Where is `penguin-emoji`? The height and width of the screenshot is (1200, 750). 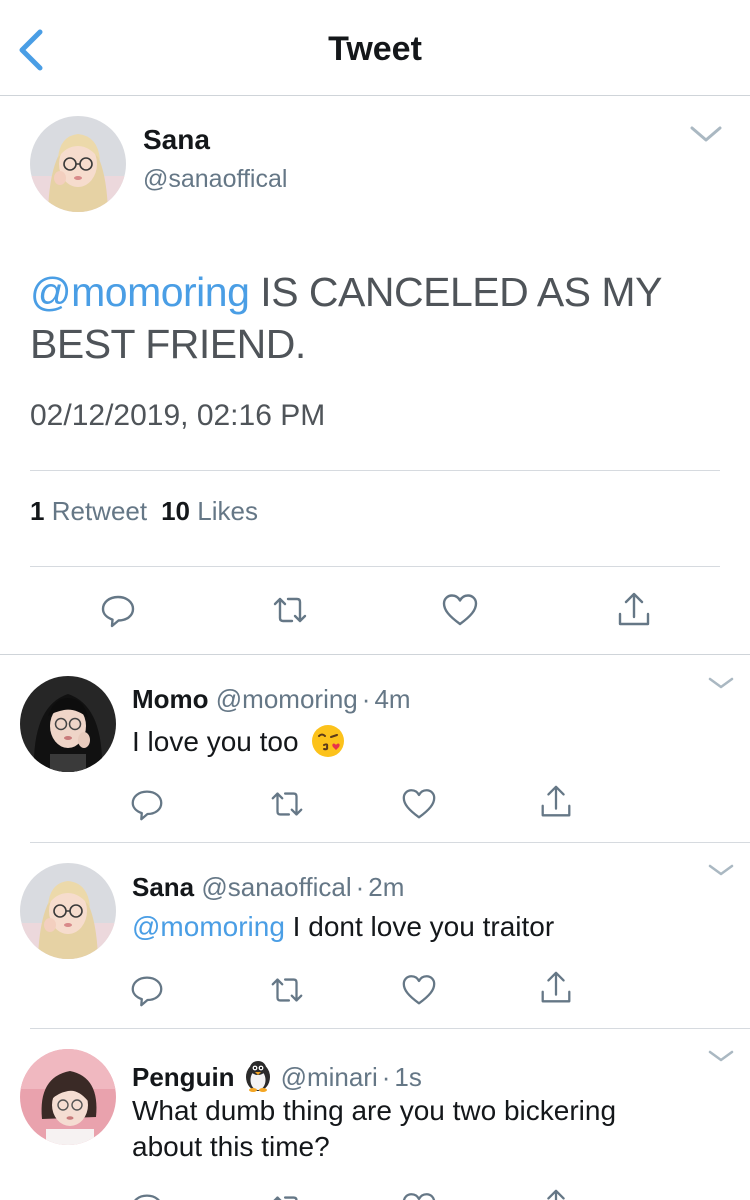
penguin-emoji is located at coordinates (257, 1076).